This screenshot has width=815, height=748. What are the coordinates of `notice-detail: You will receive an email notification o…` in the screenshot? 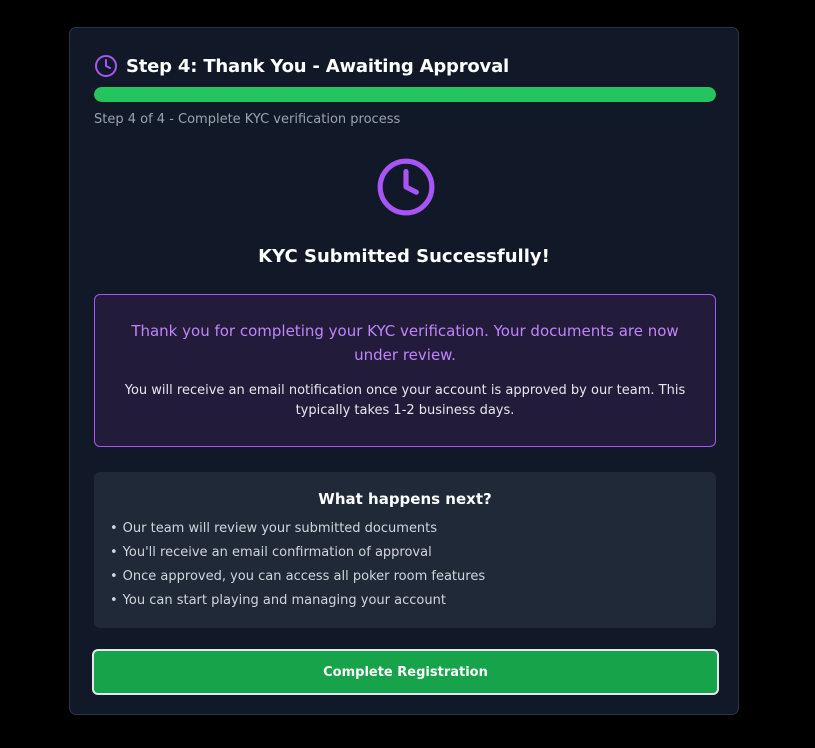 It's located at (405, 400).